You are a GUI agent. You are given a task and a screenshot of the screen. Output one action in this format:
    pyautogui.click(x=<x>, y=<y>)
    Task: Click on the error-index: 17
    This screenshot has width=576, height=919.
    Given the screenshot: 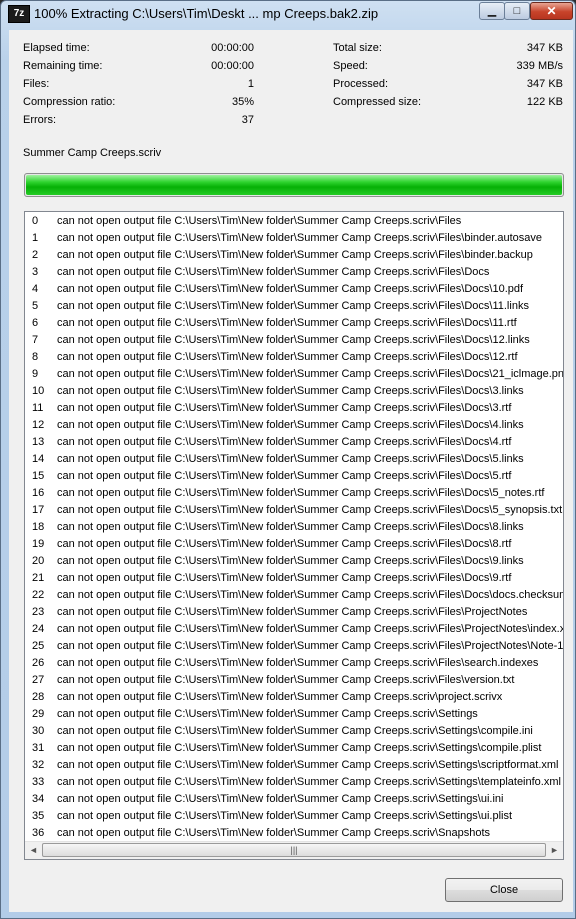 What is the action you would take?
    pyautogui.click(x=38, y=510)
    